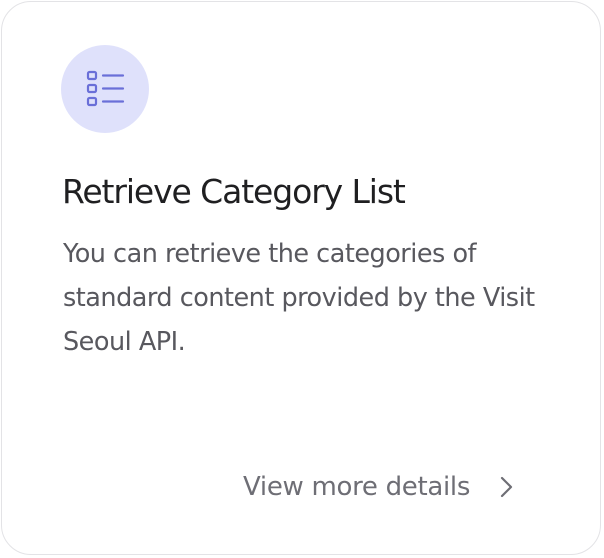  Describe the element at coordinates (357, 487) in the screenshot. I see `view-more-details-label: View more details` at that location.